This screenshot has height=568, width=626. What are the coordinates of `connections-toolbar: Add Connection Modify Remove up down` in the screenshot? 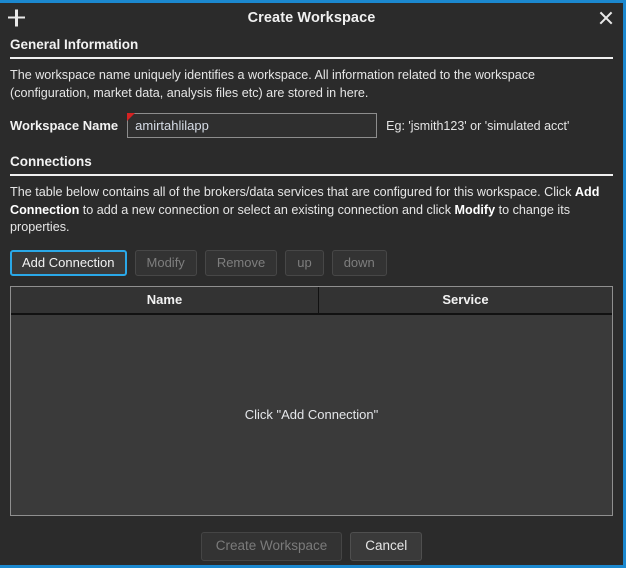 It's located at (311, 262).